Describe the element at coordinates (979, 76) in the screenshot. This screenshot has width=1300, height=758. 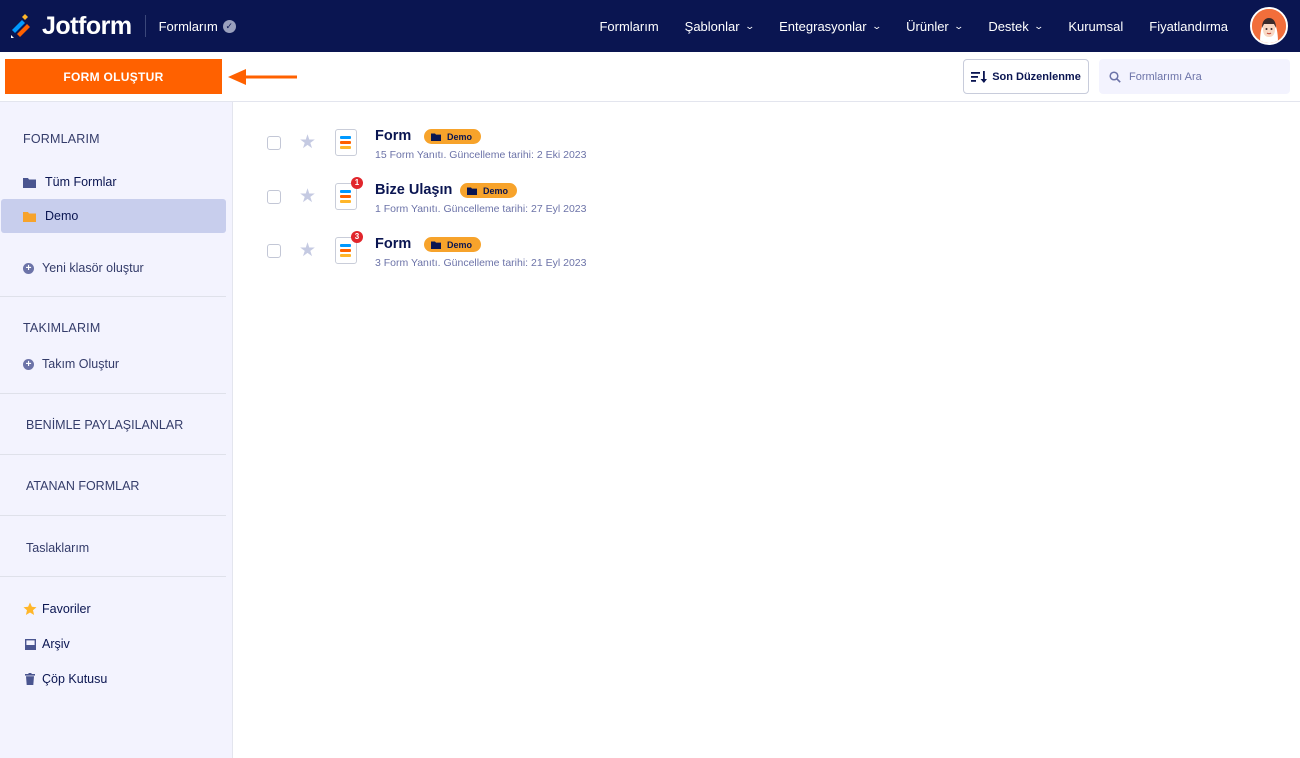
I see `sort-icon` at that location.